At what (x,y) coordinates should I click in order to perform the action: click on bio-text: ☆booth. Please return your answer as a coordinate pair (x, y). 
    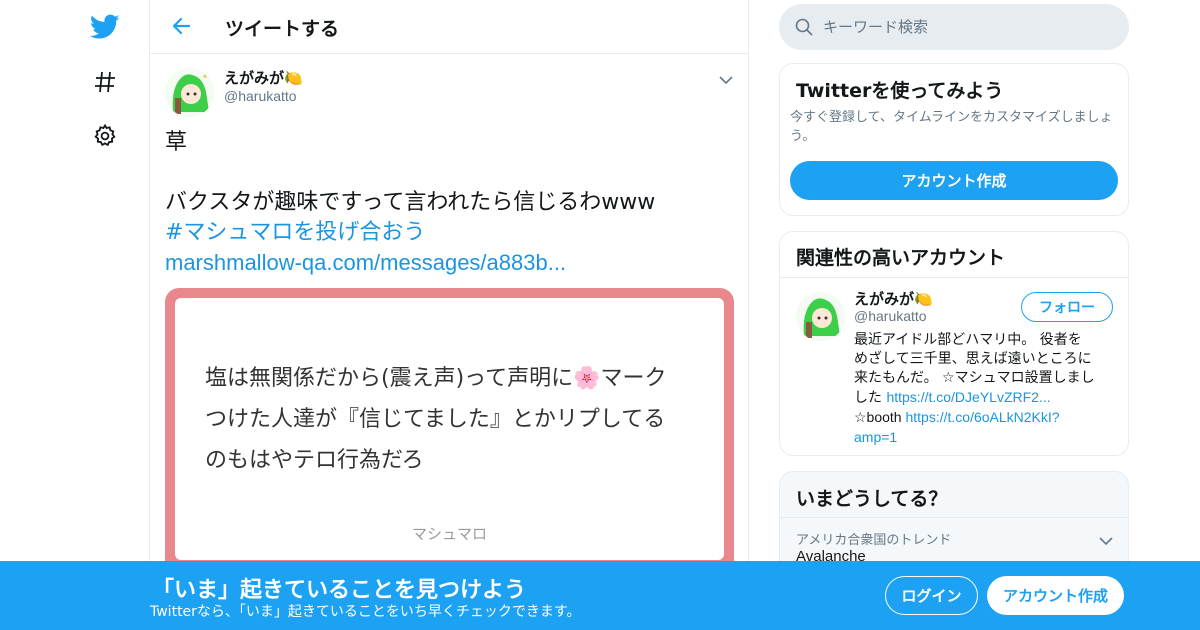
    Looking at the image, I should click on (880, 417).